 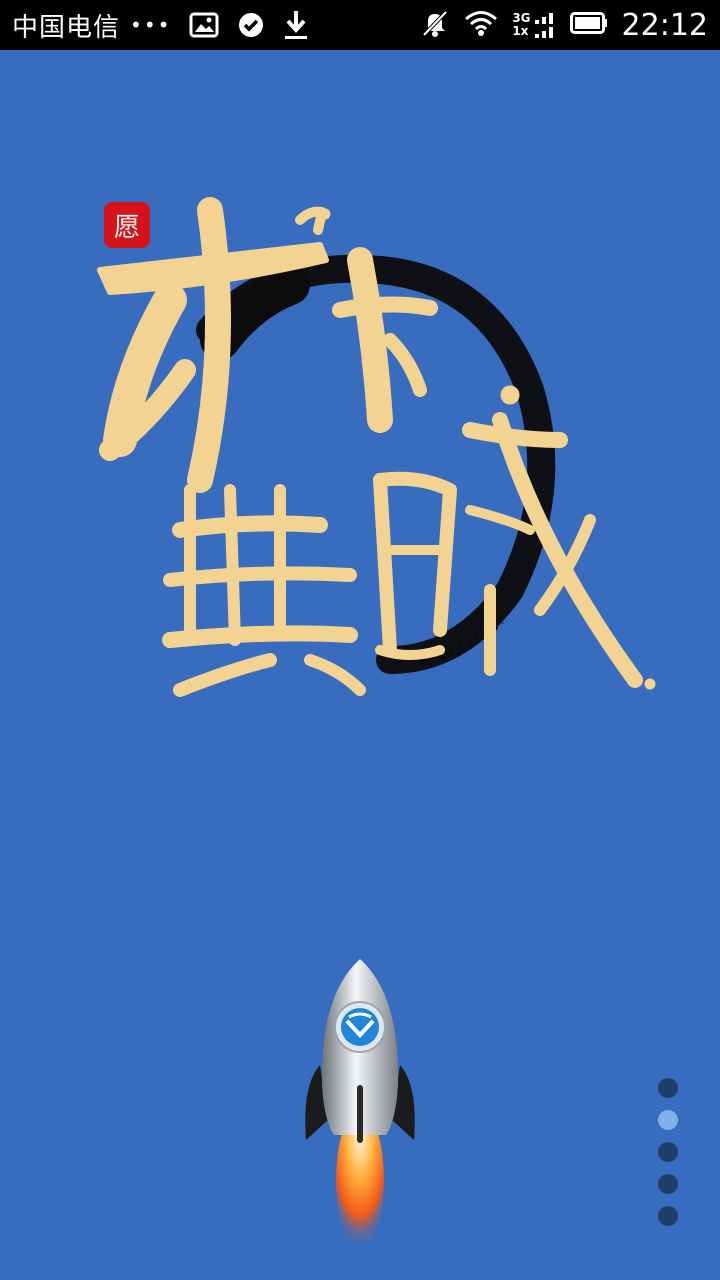 I want to click on download-icon, so click(x=296, y=25).